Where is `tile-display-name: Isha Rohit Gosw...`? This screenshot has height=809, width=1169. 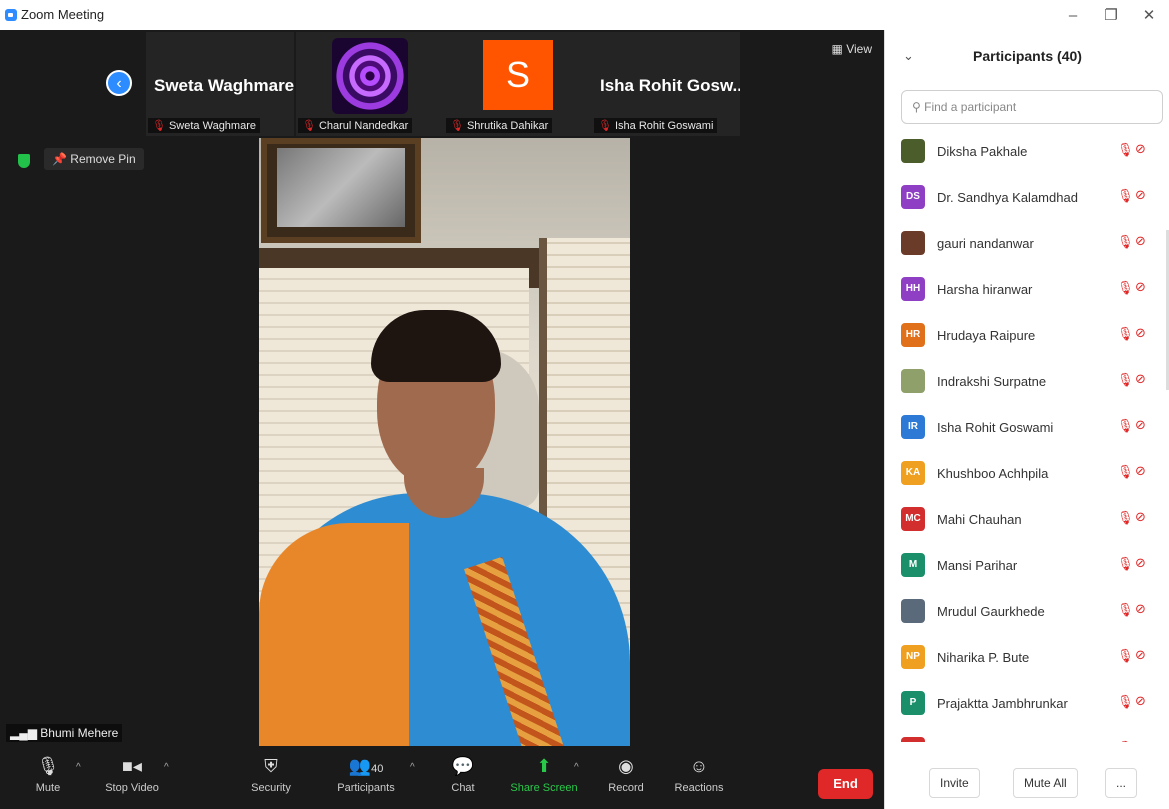 tile-display-name: Isha Rohit Gosw... is located at coordinates (670, 85).